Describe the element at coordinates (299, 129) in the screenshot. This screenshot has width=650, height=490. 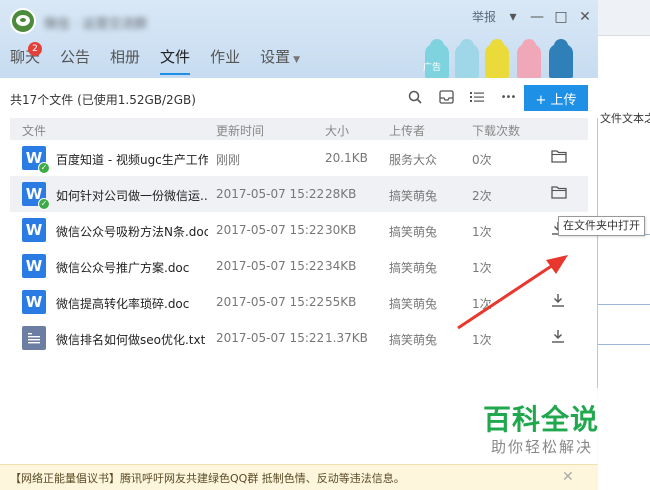
I see `file-table-header: 文件 更新时间 大小 上传者 下载次数` at that location.